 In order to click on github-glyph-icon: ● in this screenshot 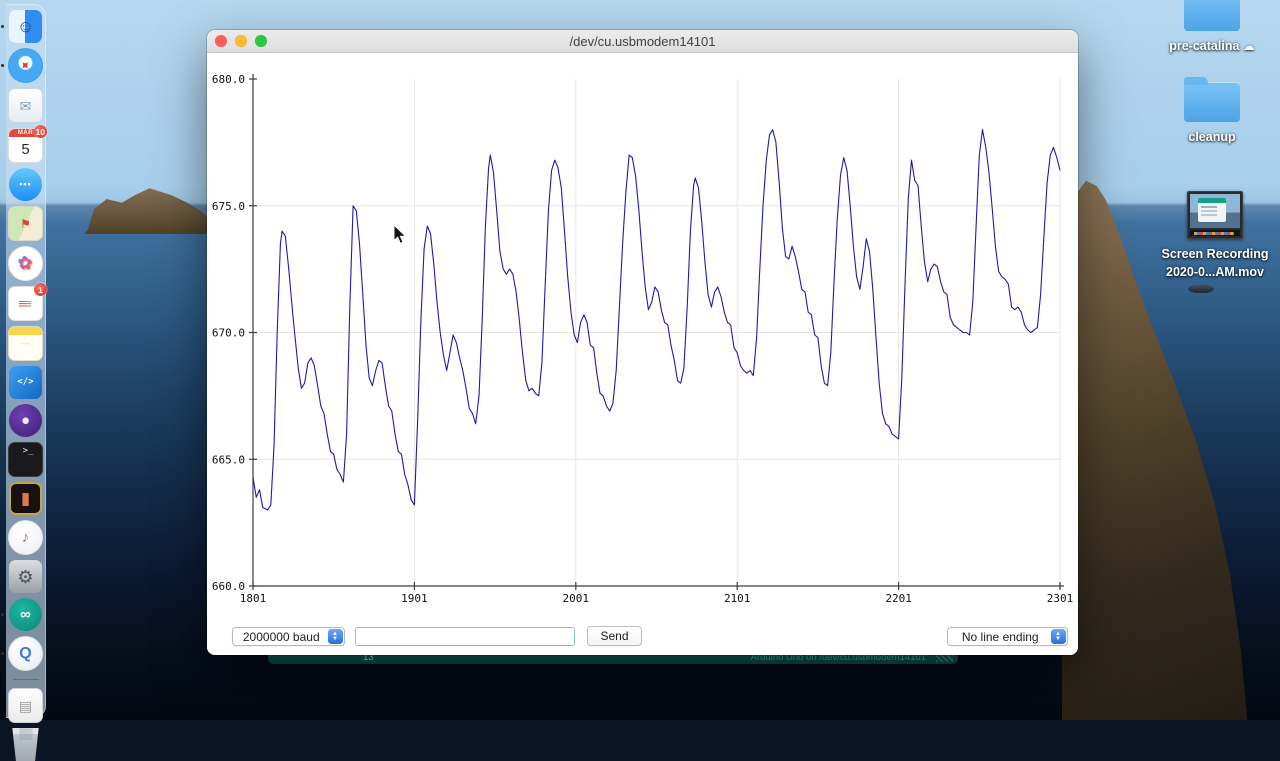, I will do `click(25, 420)`.